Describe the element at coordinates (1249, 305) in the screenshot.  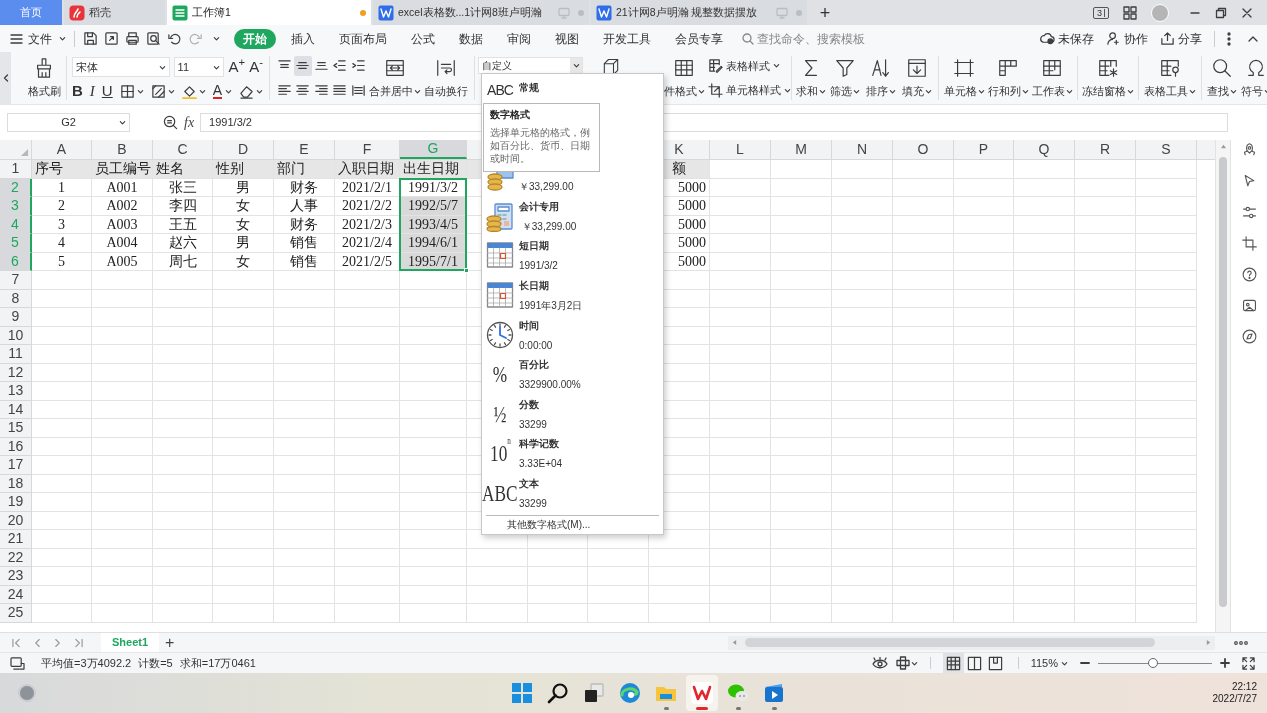
I see `image-icon` at that location.